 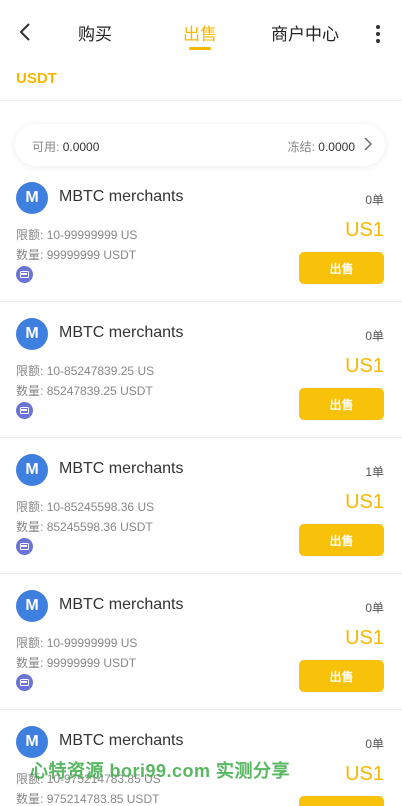 I want to click on balance-bar: 可用: 0.0000 冻结: 0.0000, so click(x=200, y=145).